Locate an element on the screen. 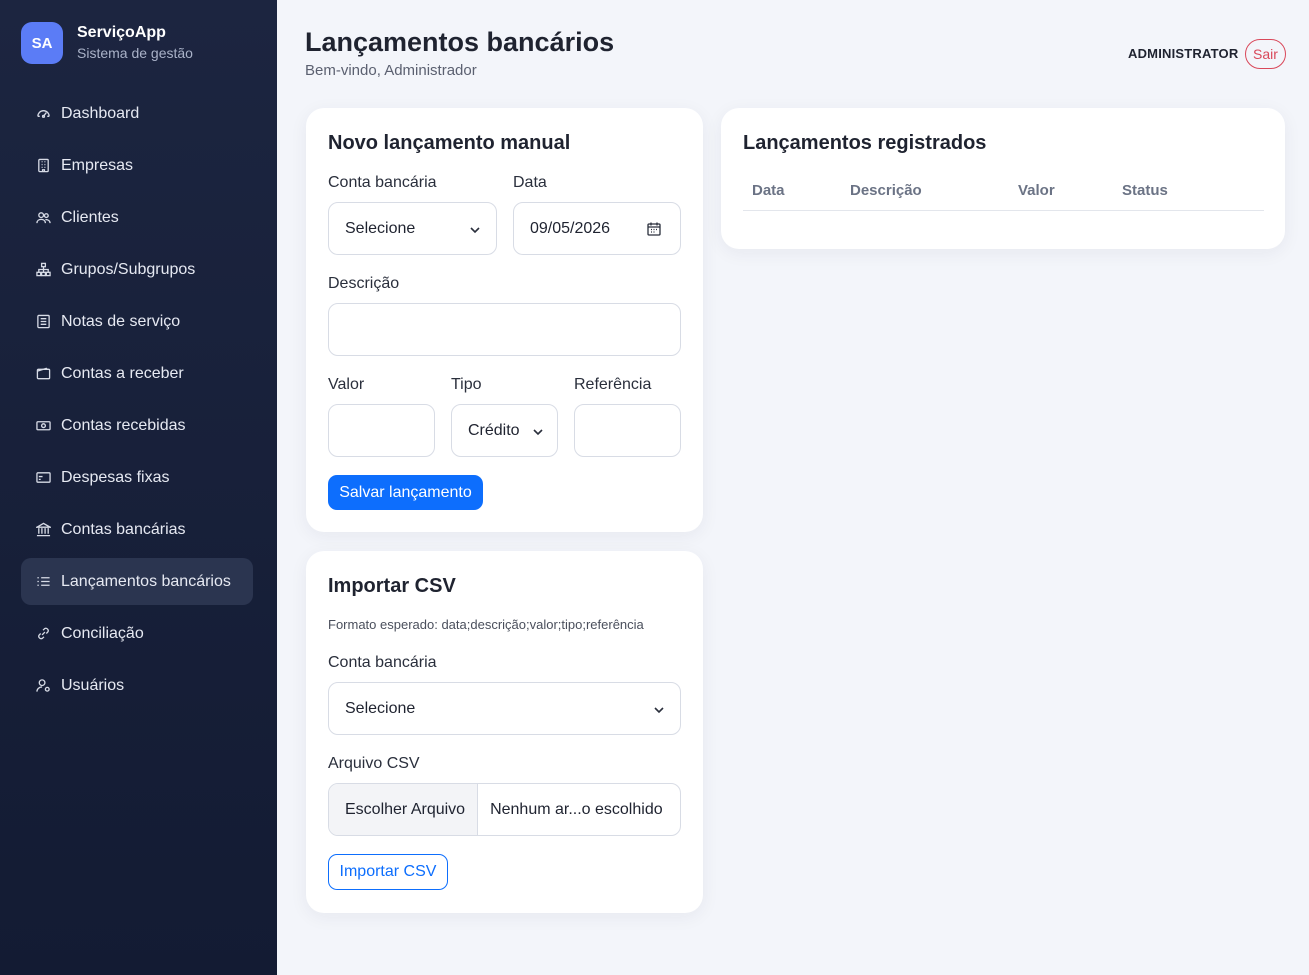 The height and width of the screenshot is (975, 1309). dashboard-icon is located at coordinates (43, 114).